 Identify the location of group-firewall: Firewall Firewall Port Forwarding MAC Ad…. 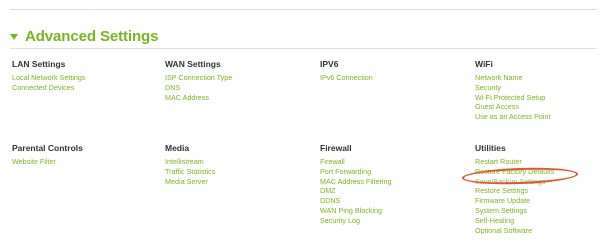
(356, 184).